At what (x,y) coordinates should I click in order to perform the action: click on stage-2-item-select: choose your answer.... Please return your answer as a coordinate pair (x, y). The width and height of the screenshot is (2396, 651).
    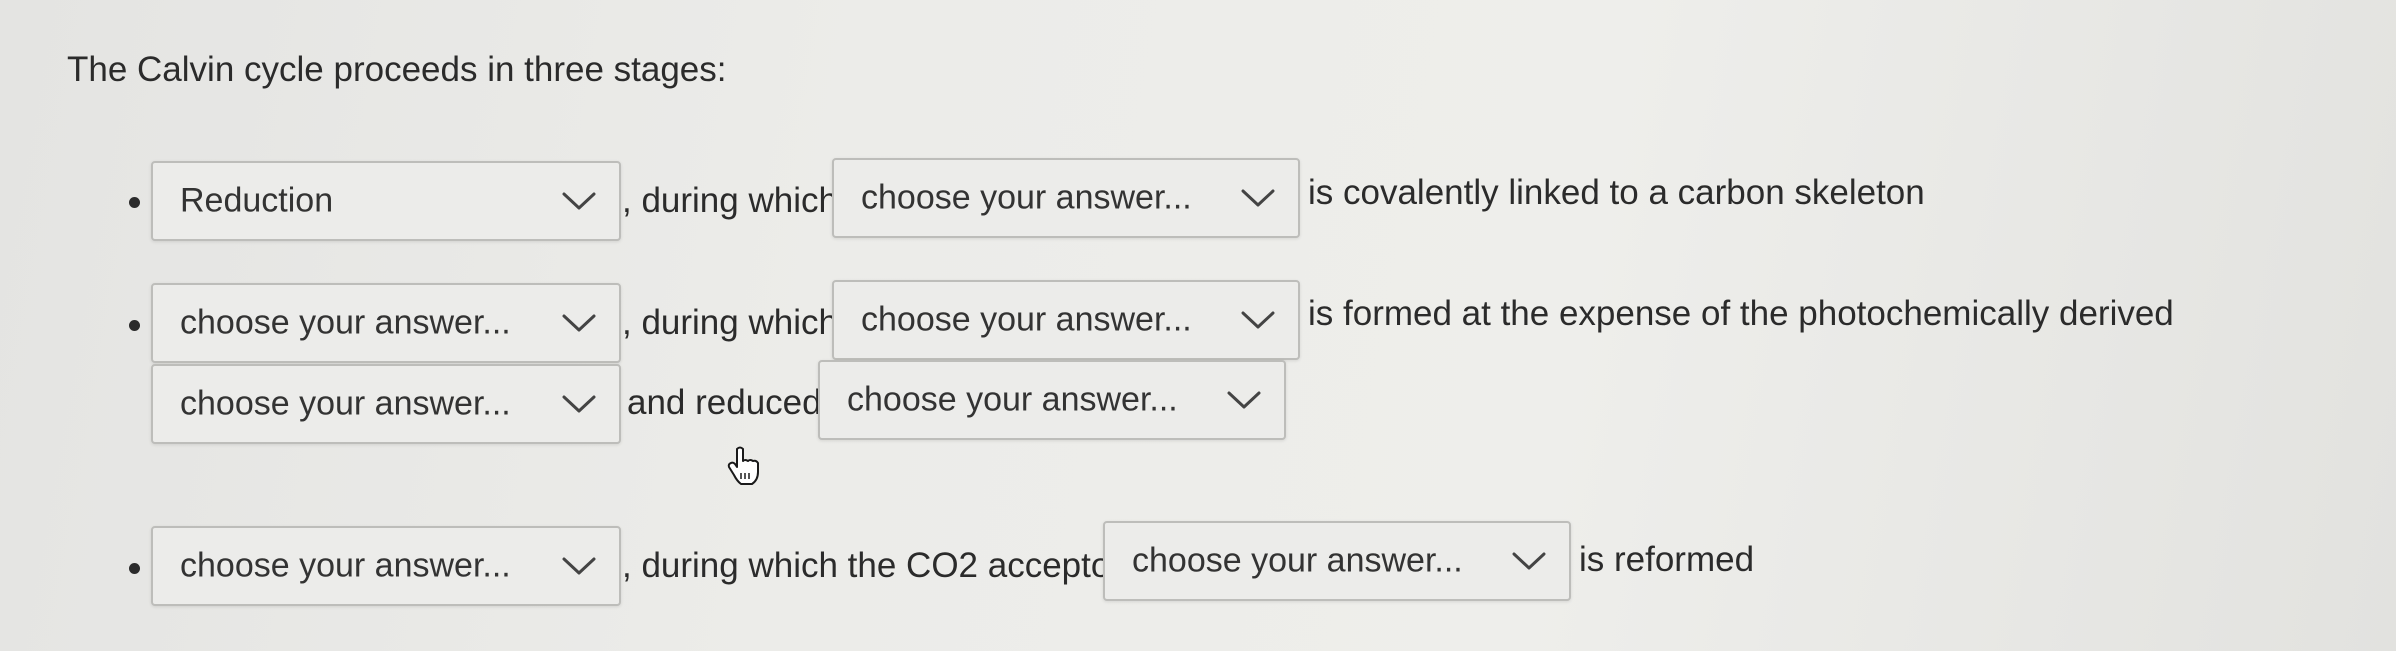
    Looking at the image, I should click on (1066, 320).